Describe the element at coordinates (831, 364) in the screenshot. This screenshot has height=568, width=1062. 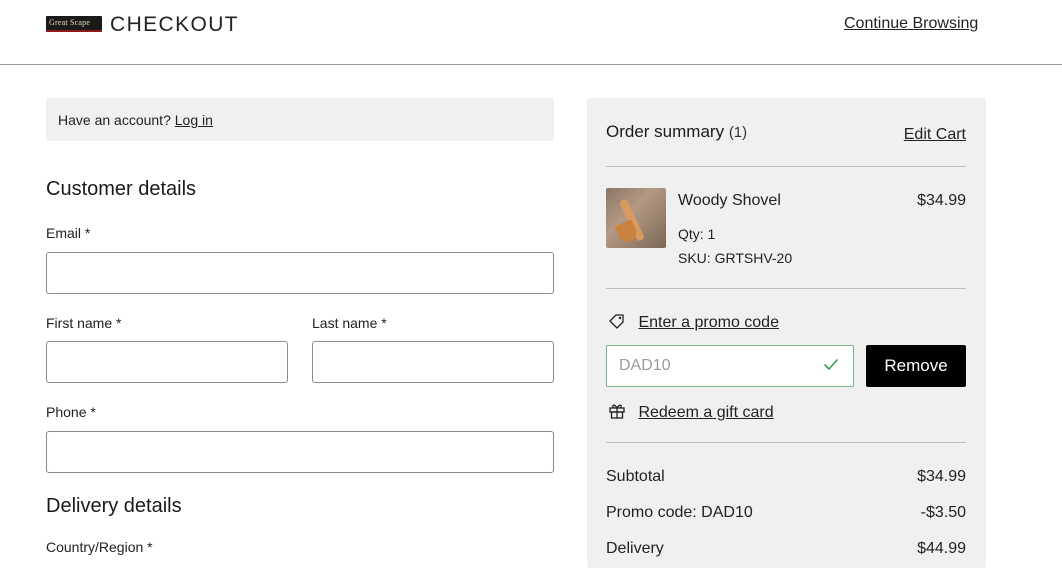
I see `check-icon` at that location.